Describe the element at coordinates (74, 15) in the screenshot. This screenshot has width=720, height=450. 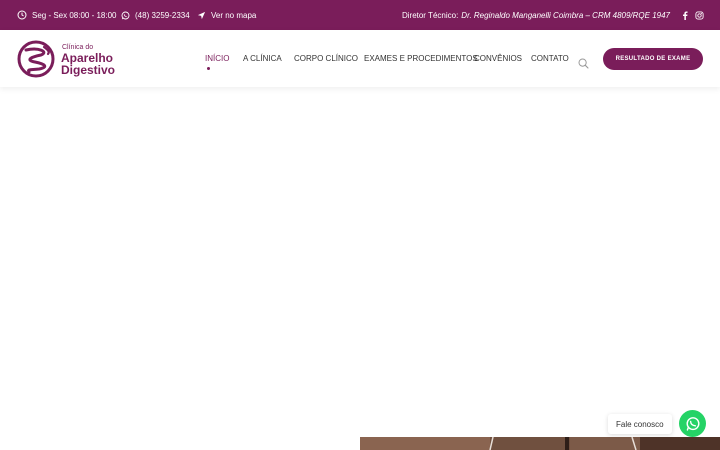
I see `hours-text: Seg - Sex 08:00 - 18:00` at that location.